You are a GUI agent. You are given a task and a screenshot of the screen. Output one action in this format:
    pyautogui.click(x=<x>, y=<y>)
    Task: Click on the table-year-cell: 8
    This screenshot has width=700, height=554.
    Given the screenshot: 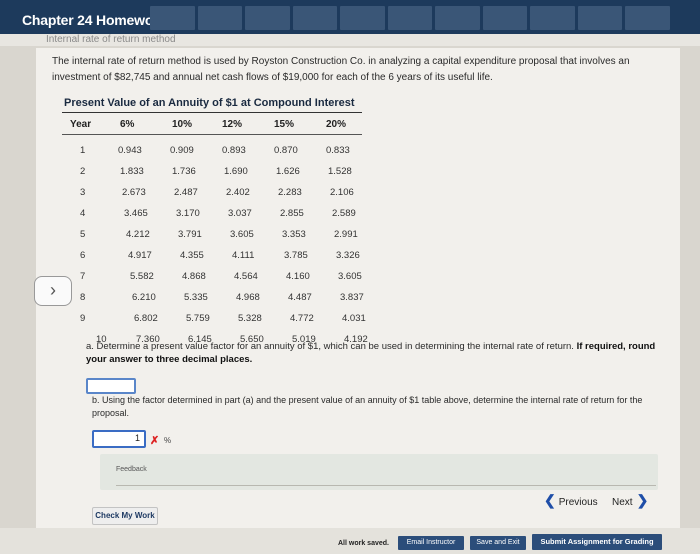 What is the action you would take?
    pyautogui.click(x=83, y=297)
    